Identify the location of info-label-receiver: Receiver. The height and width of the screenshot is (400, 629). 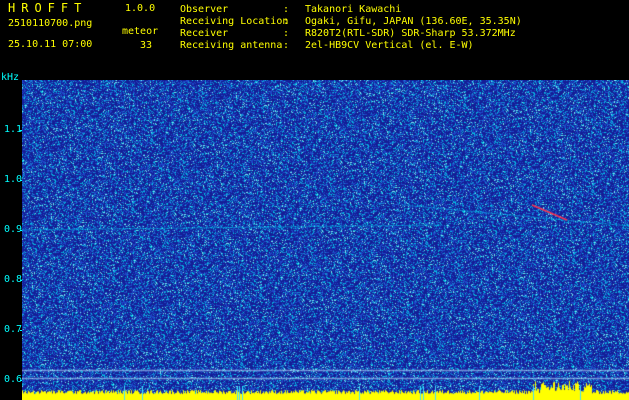
(204, 33).